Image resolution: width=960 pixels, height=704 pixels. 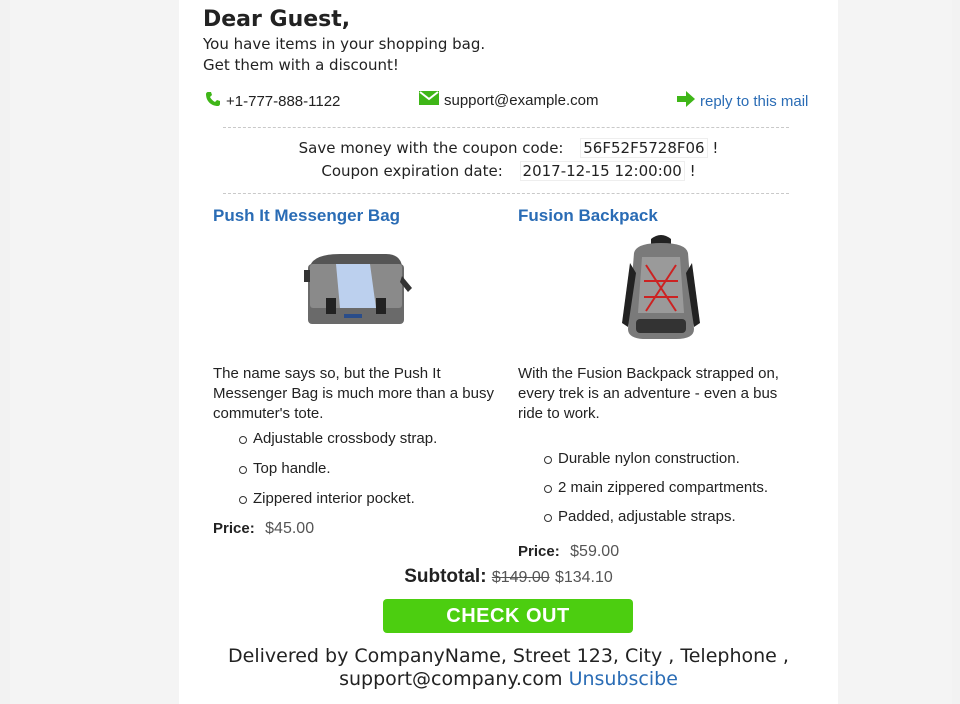 What do you see at coordinates (715, 148) in the screenshot?
I see `coupon-code-suffix: !` at bounding box center [715, 148].